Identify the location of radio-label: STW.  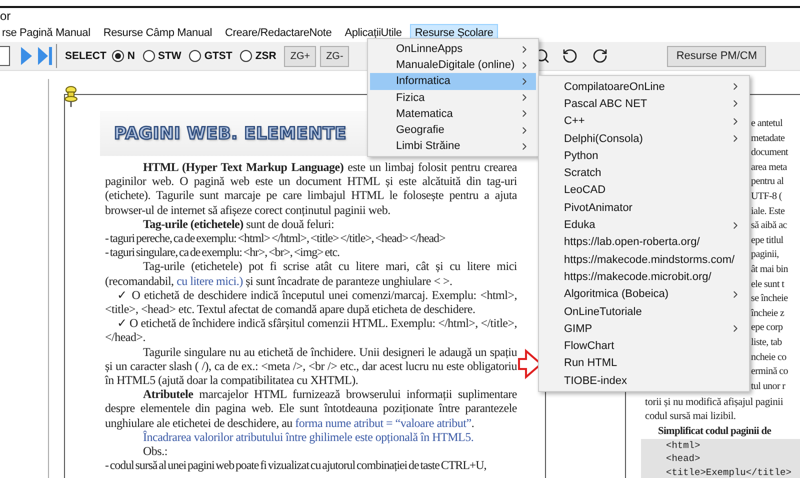
(170, 56).